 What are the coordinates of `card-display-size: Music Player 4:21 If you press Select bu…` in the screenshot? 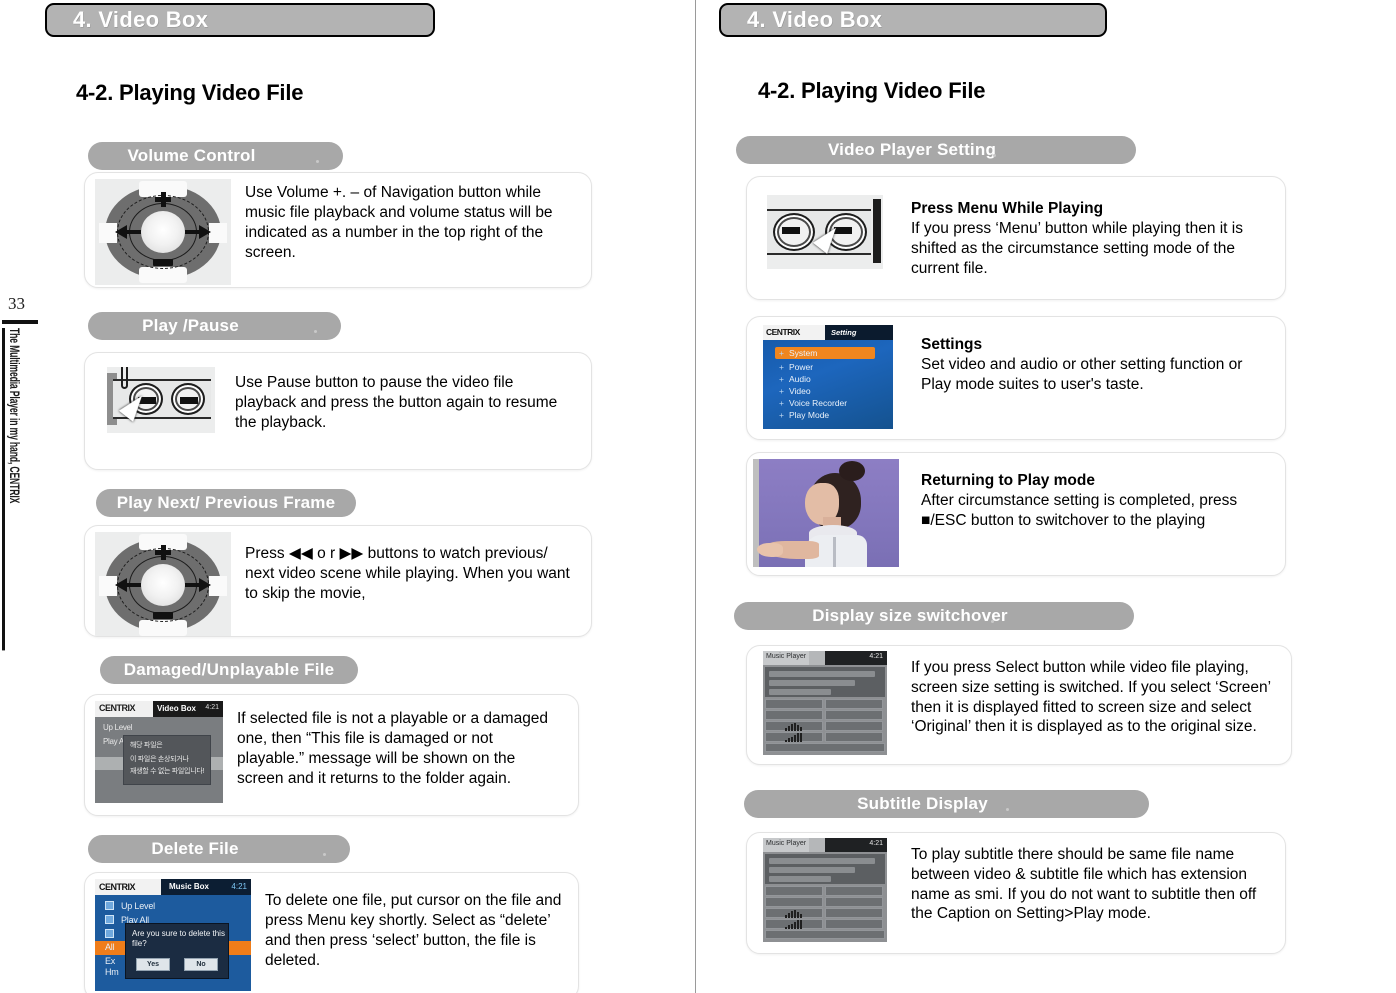 It's located at (1019, 705).